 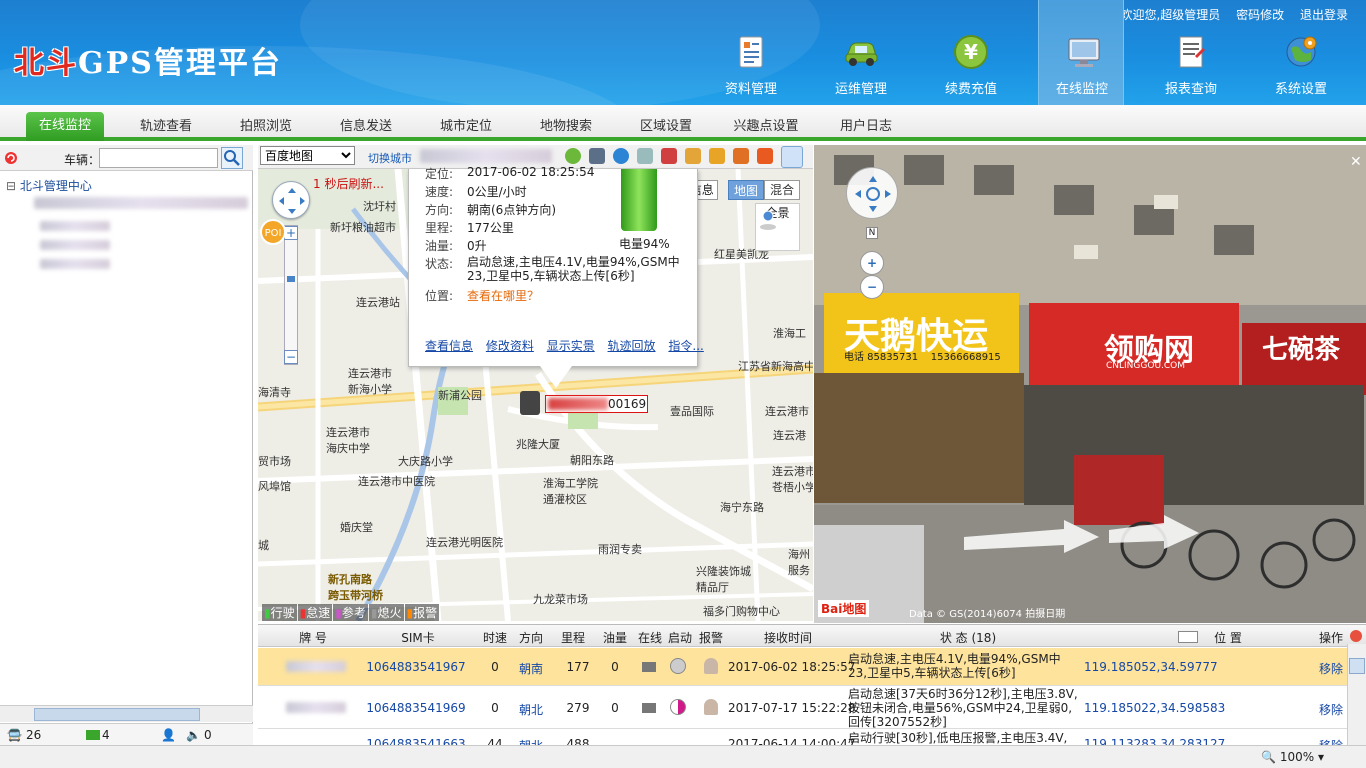 What do you see at coordinates (503, 295) in the screenshot?
I see `view-location-link: 查看在哪里？` at bounding box center [503, 295].